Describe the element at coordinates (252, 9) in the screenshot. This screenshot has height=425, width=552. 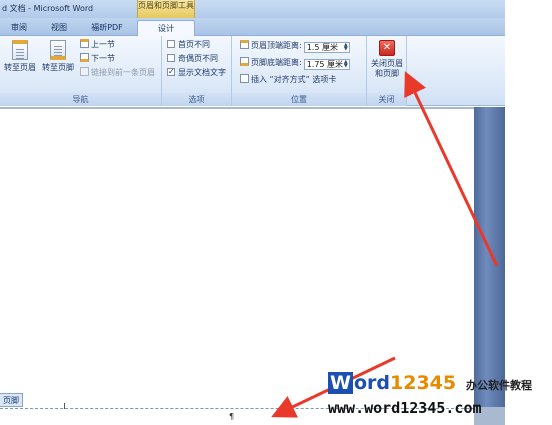
I see `title-bar: d 文档 - Microsoft Word 页眉和页脚工具` at that location.